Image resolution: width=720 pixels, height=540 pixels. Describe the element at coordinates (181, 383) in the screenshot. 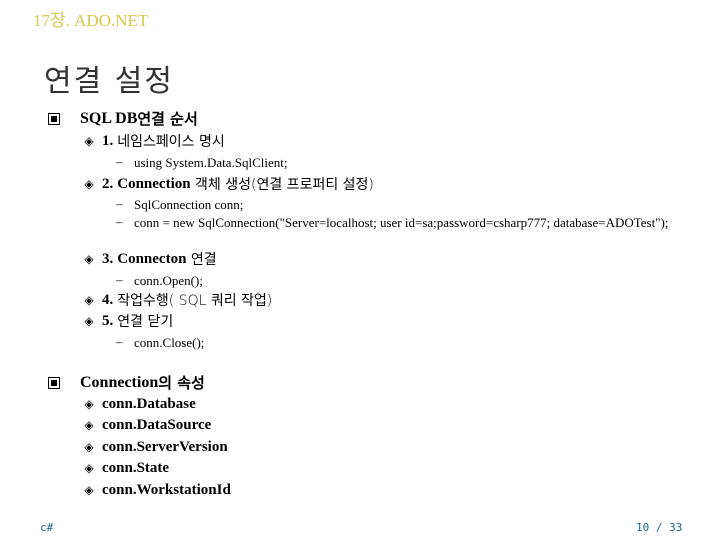

I see `section-heading-ko: 의 속성` at that location.